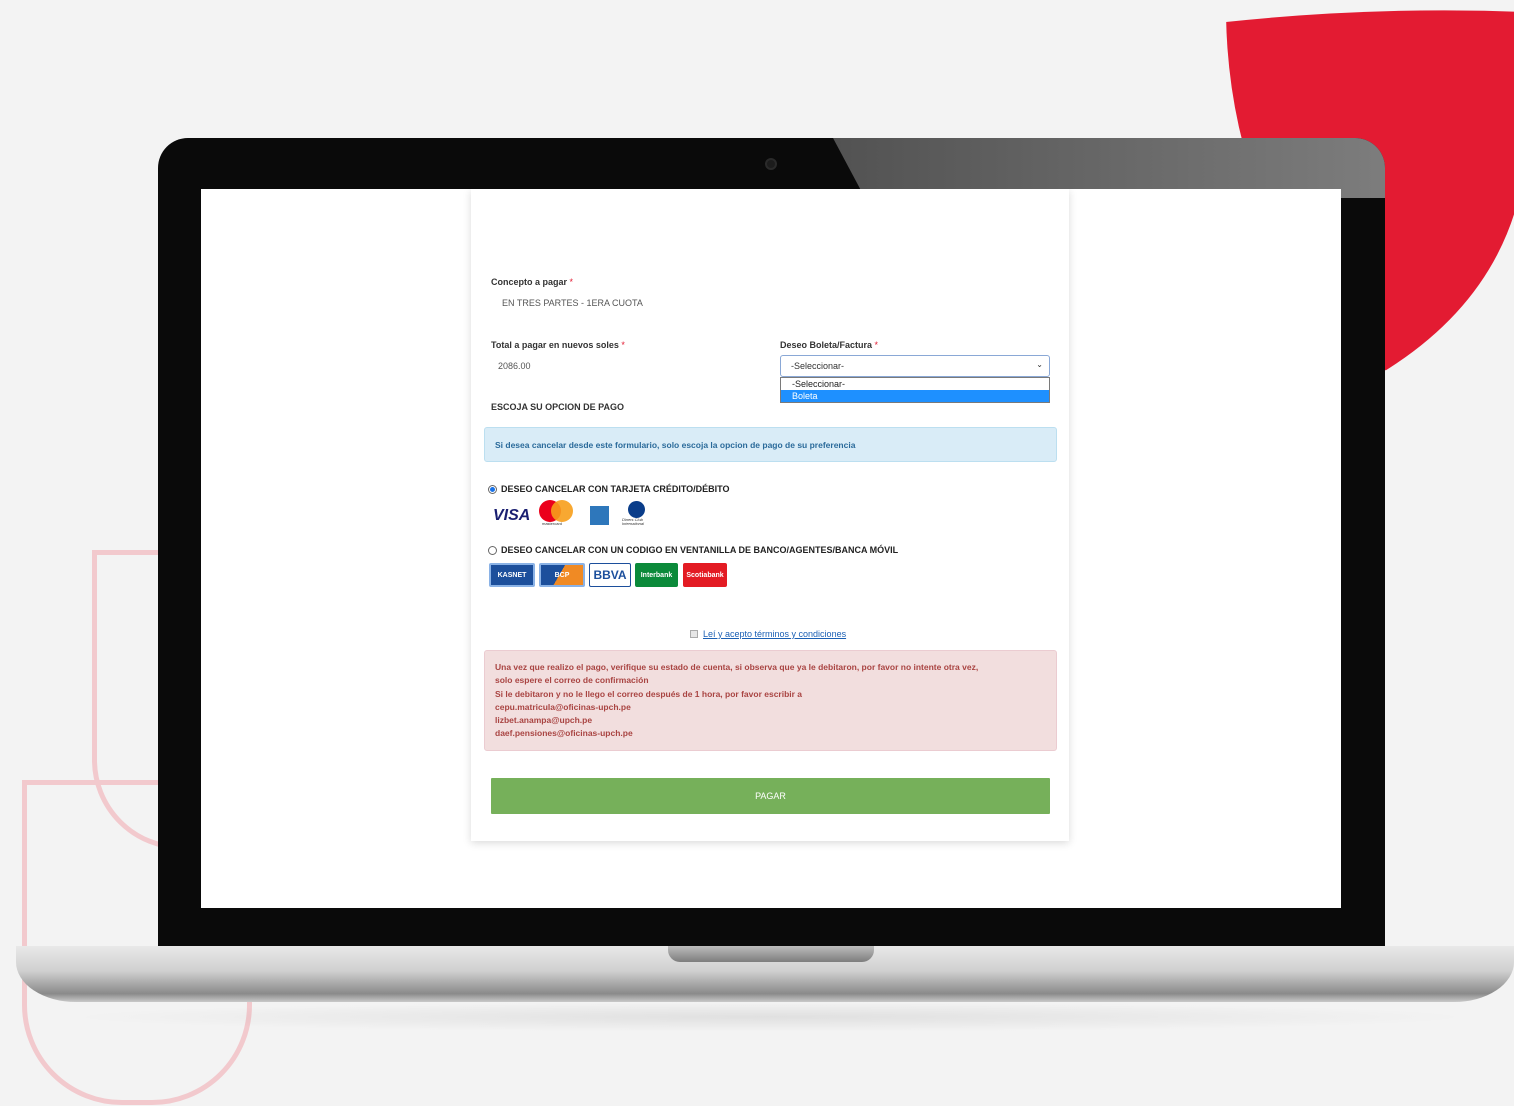  What do you see at coordinates (544, 720) in the screenshot?
I see `alert-line: lizbet.anampa@upch.pe` at bounding box center [544, 720].